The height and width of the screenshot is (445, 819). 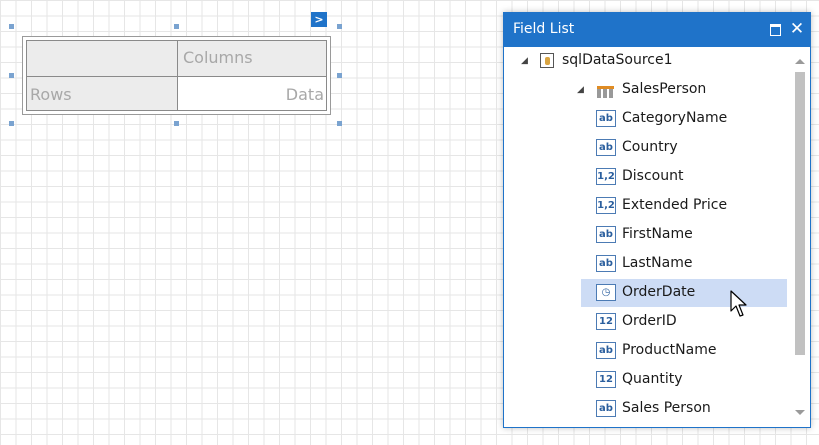 I want to click on field-label: FirstName, so click(x=657, y=234).